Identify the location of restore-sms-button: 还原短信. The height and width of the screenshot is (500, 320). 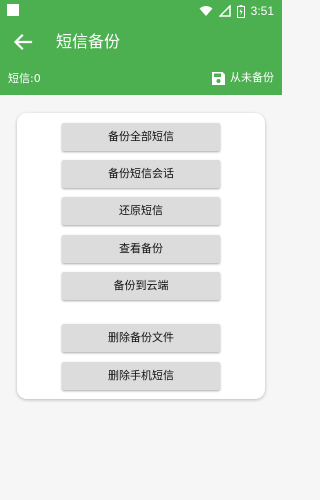
(141, 211).